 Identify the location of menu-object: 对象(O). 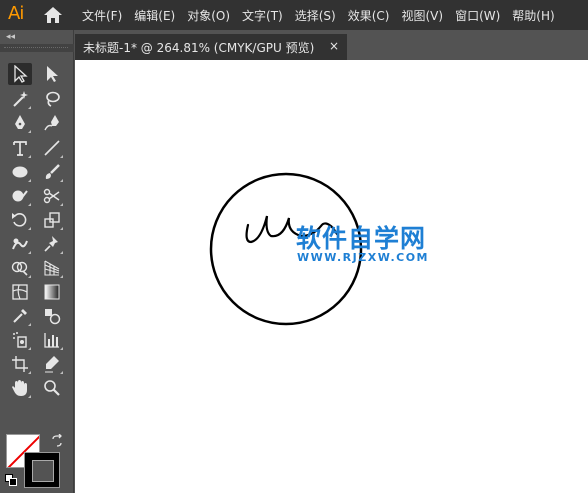
(208, 15).